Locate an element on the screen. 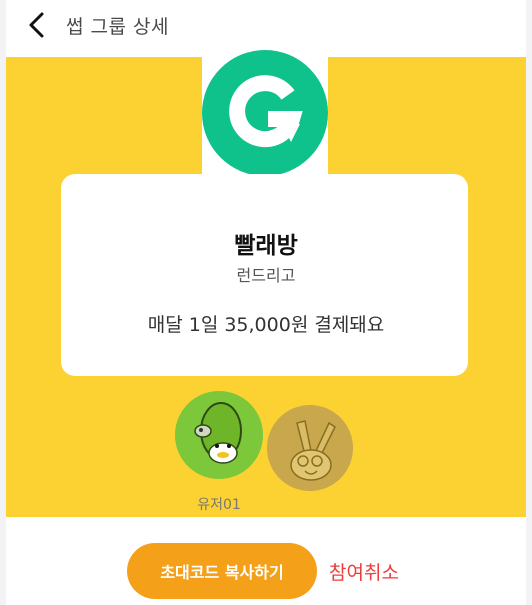  group-name: 빨래방 is located at coordinates (266, 246).